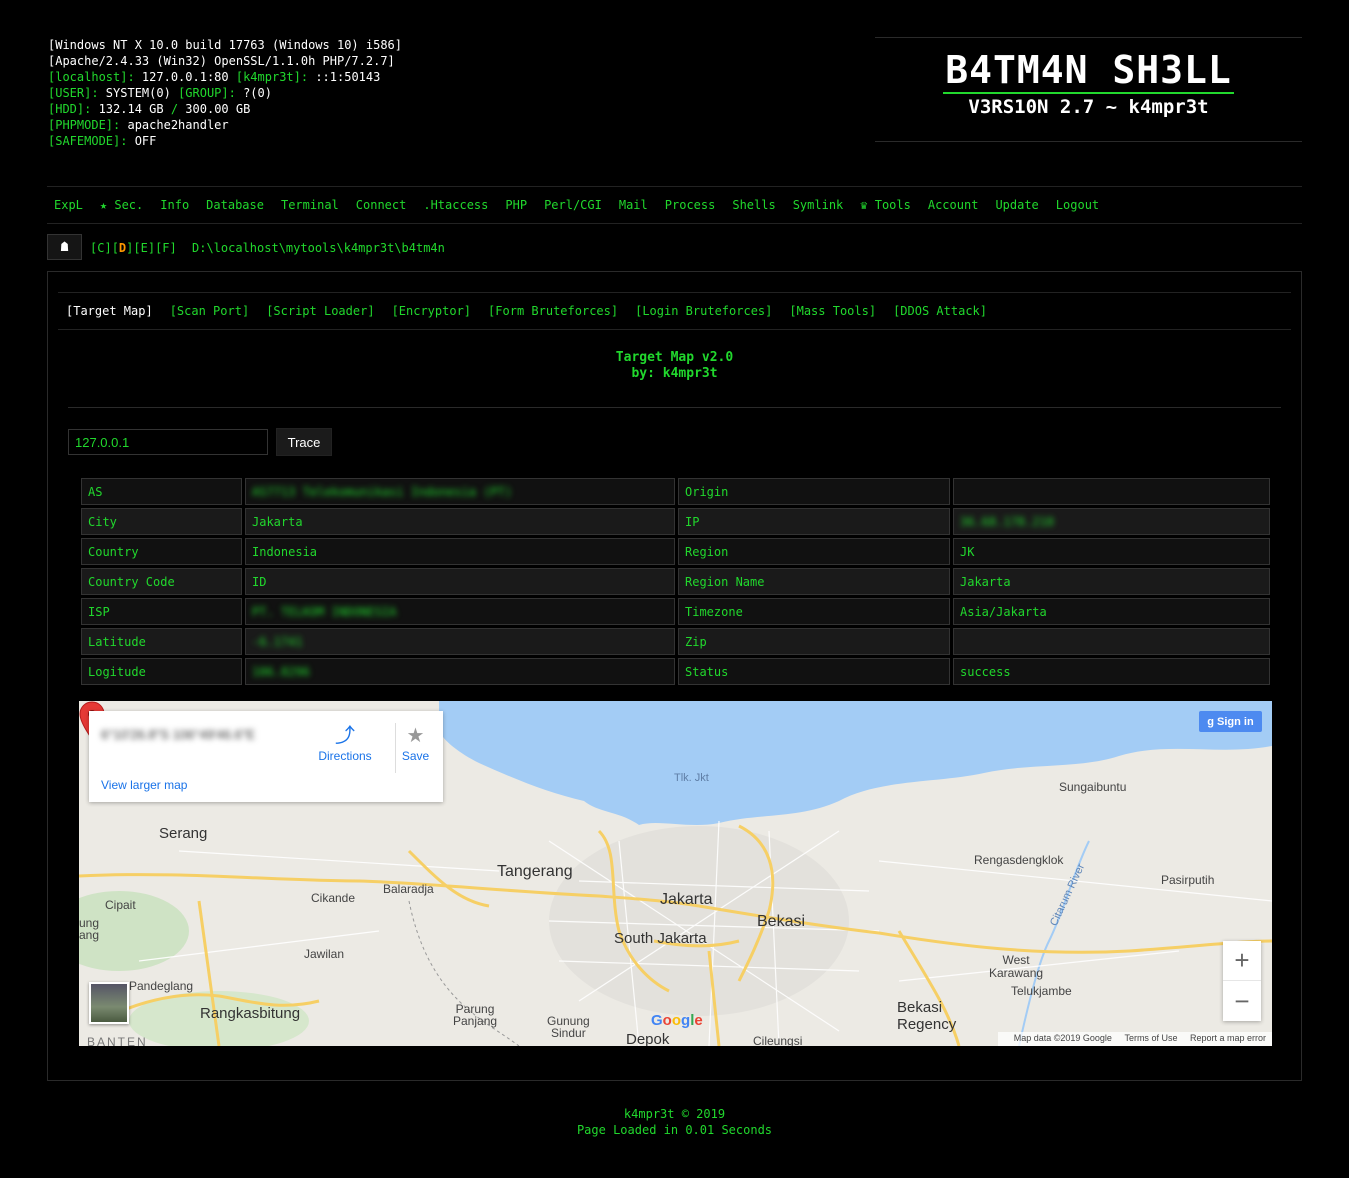 Image resolution: width=1349 pixels, height=1178 pixels. What do you see at coordinates (259, 581) in the screenshot?
I see `info-value-text: ID` at bounding box center [259, 581].